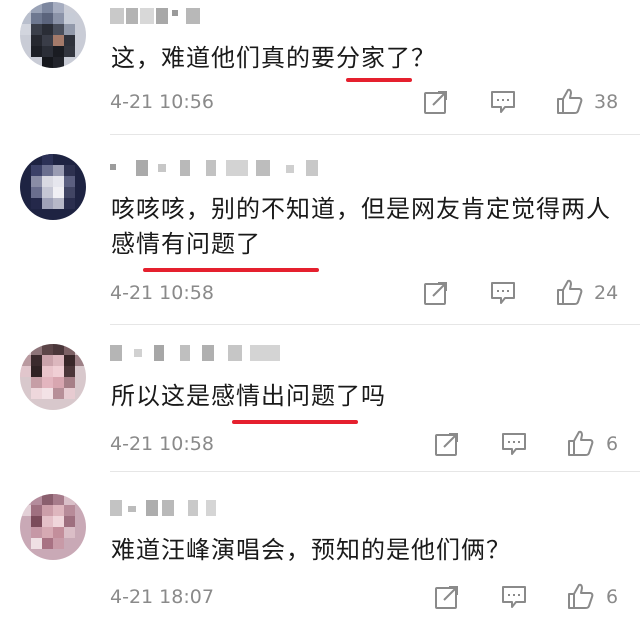 The height and width of the screenshot is (621, 640). What do you see at coordinates (248, 396) in the screenshot?
I see `comment-text: 所以这是感情出问题了吗` at bounding box center [248, 396].